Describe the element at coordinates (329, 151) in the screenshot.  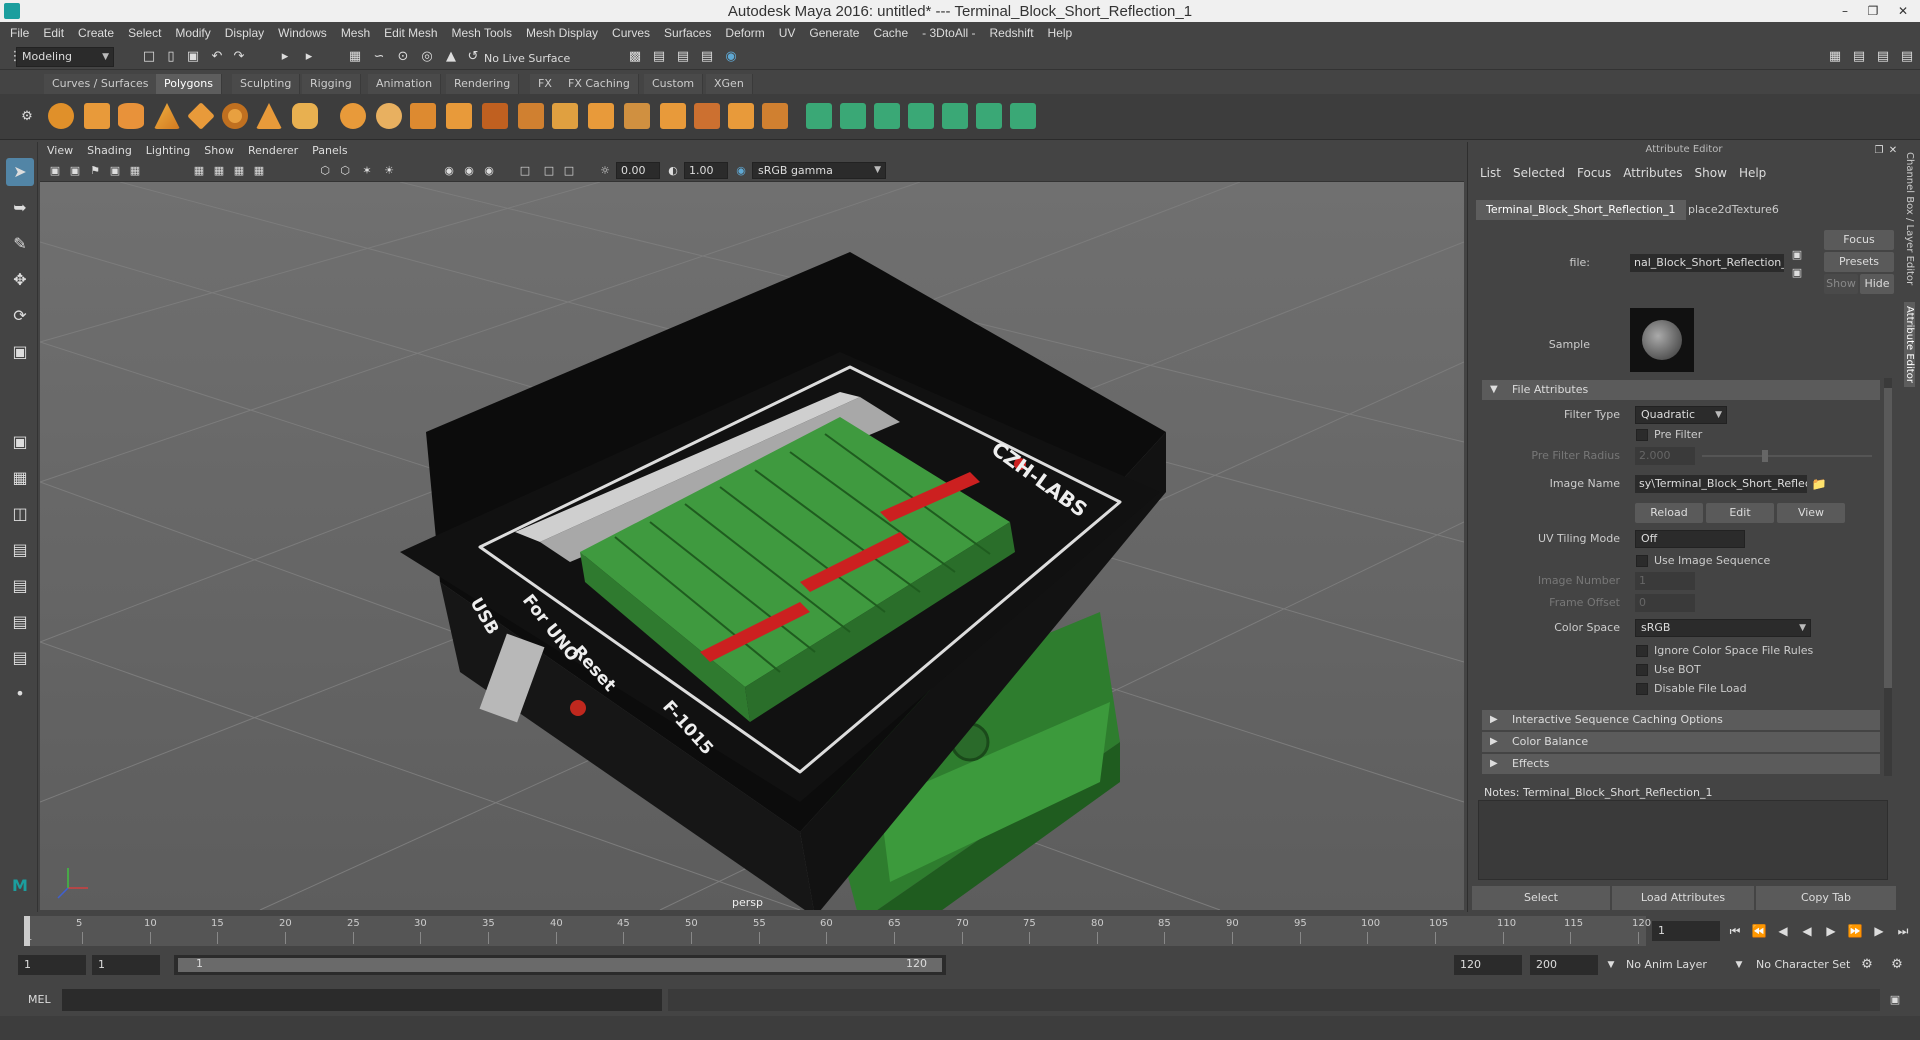
I see `viewport-menu-panels: Panels` at that location.